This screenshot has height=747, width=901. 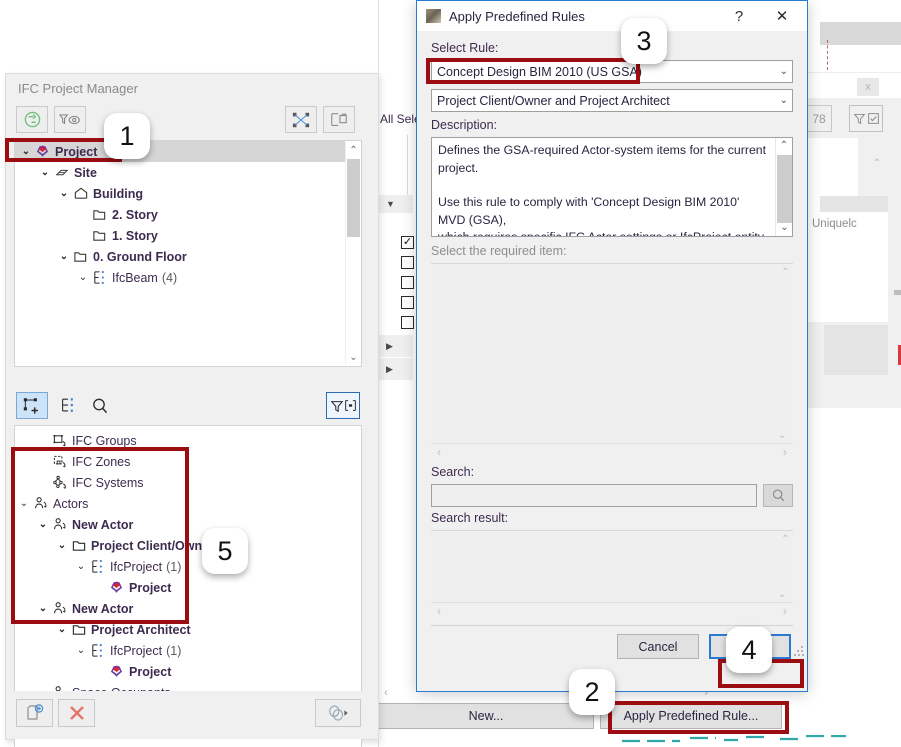 I want to click on project-tree-scrollbar: ⌃ ⌄, so click(x=352, y=253).